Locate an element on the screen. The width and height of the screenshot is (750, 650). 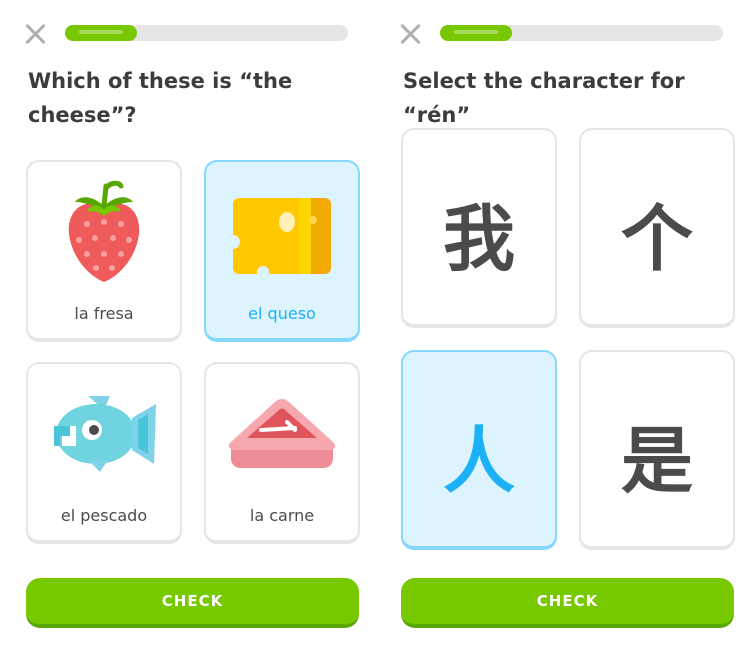
option-card-strawberry: la fresa is located at coordinates (104, 251).